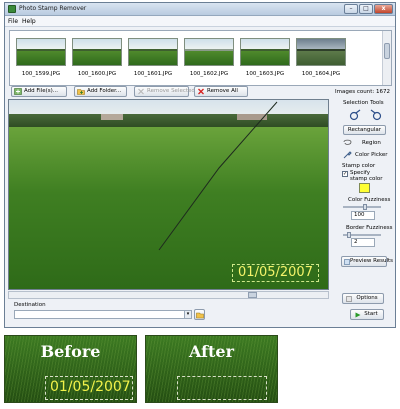 The image size is (400, 409). I want to click on color-picker-label: Color Picker, so click(371, 155).